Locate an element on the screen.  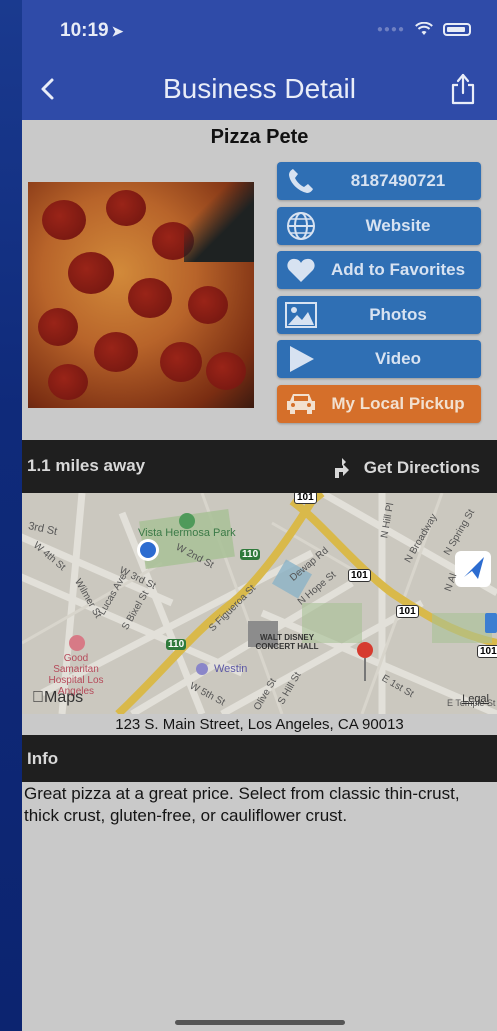
website-button: Website is located at coordinates (379, 225).